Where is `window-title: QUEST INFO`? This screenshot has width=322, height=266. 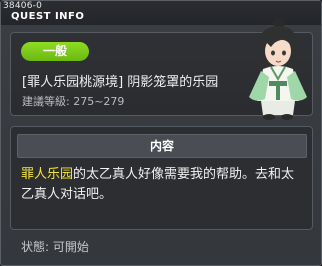 window-title: QUEST INFO is located at coordinates (48, 16).